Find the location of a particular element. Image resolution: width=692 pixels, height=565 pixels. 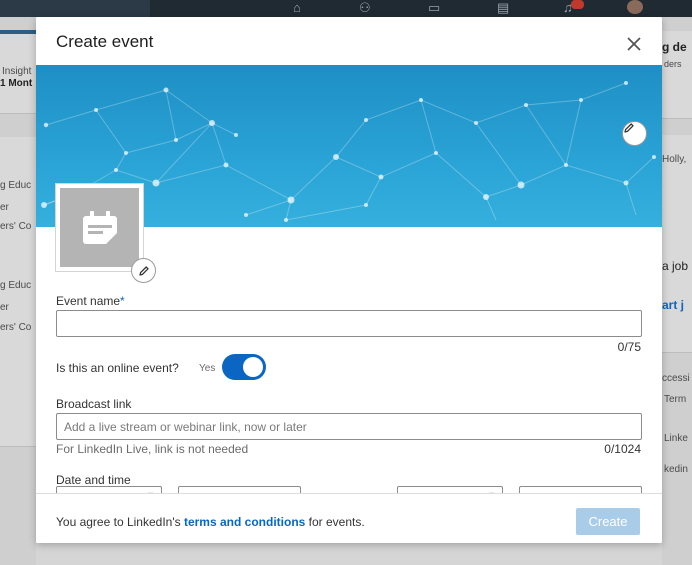

background-text: Holly, is located at coordinates (674, 159).